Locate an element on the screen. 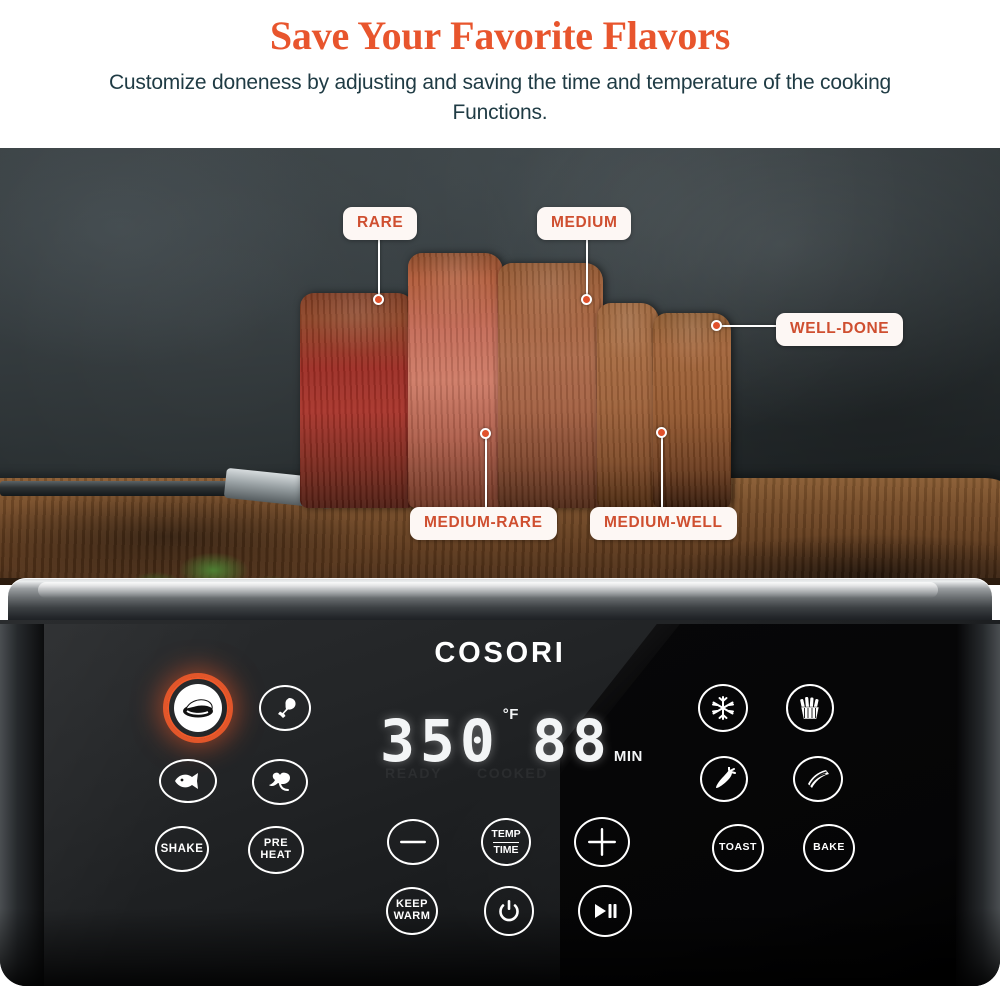 This screenshot has width=1000, height=1000. callout-dot-rare is located at coordinates (378, 299).